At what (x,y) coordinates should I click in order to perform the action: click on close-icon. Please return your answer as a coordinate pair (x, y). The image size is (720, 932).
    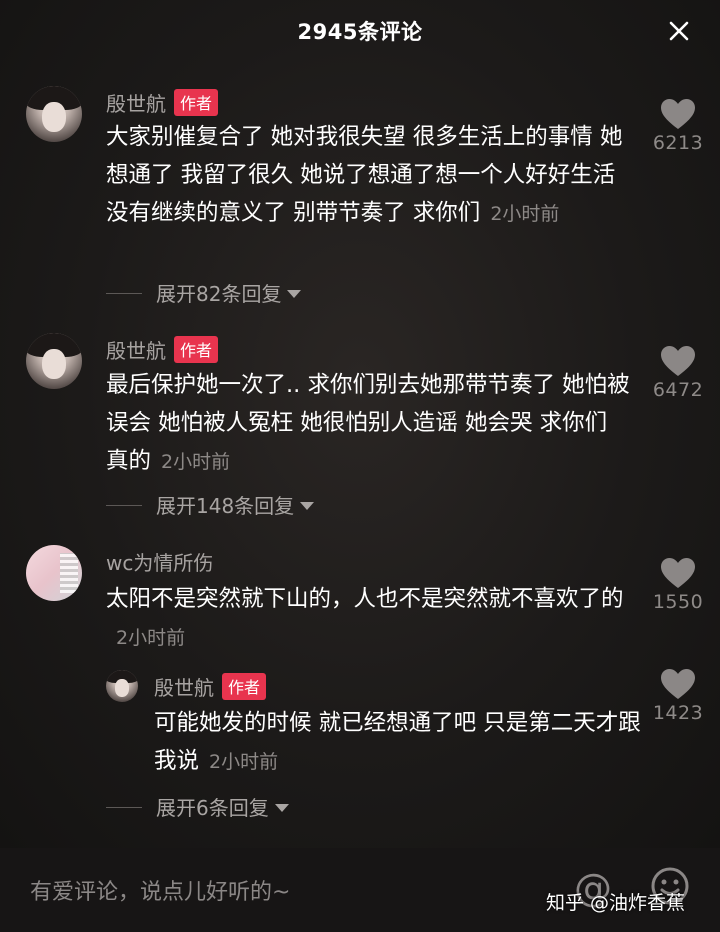
    Looking at the image, I should click on (679, 31).